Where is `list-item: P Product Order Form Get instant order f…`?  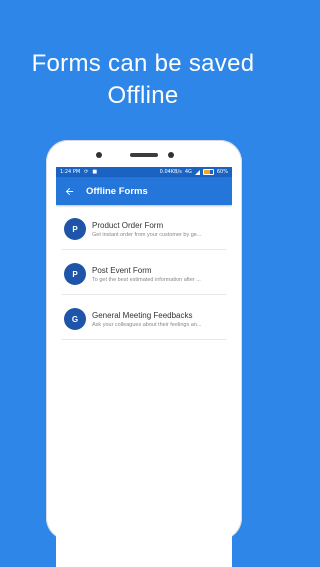
list-item: P Product Order Form Get instant order f… is located at coordinates (144, 230).